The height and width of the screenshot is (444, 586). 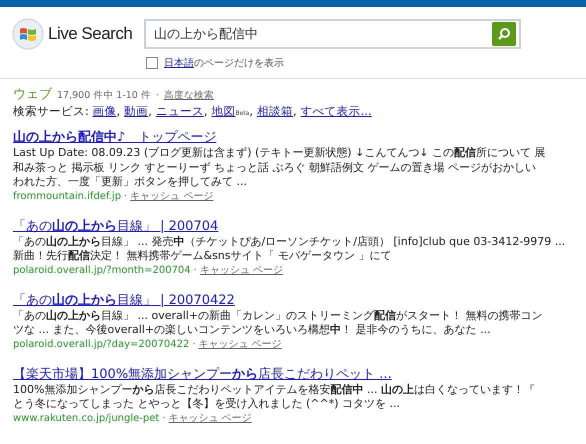 What do you see at coordinates (104, 95) in the screenshot?
I see `result-count: 17,900 件中 1-10 件` at bounding box center [104, 95].